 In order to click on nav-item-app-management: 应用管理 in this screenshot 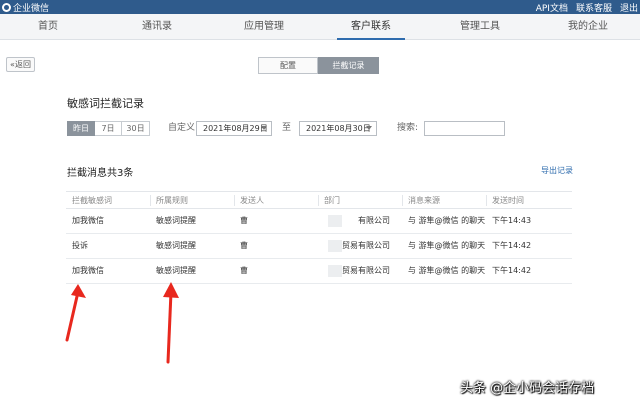, I will do `click(264, 27)`.